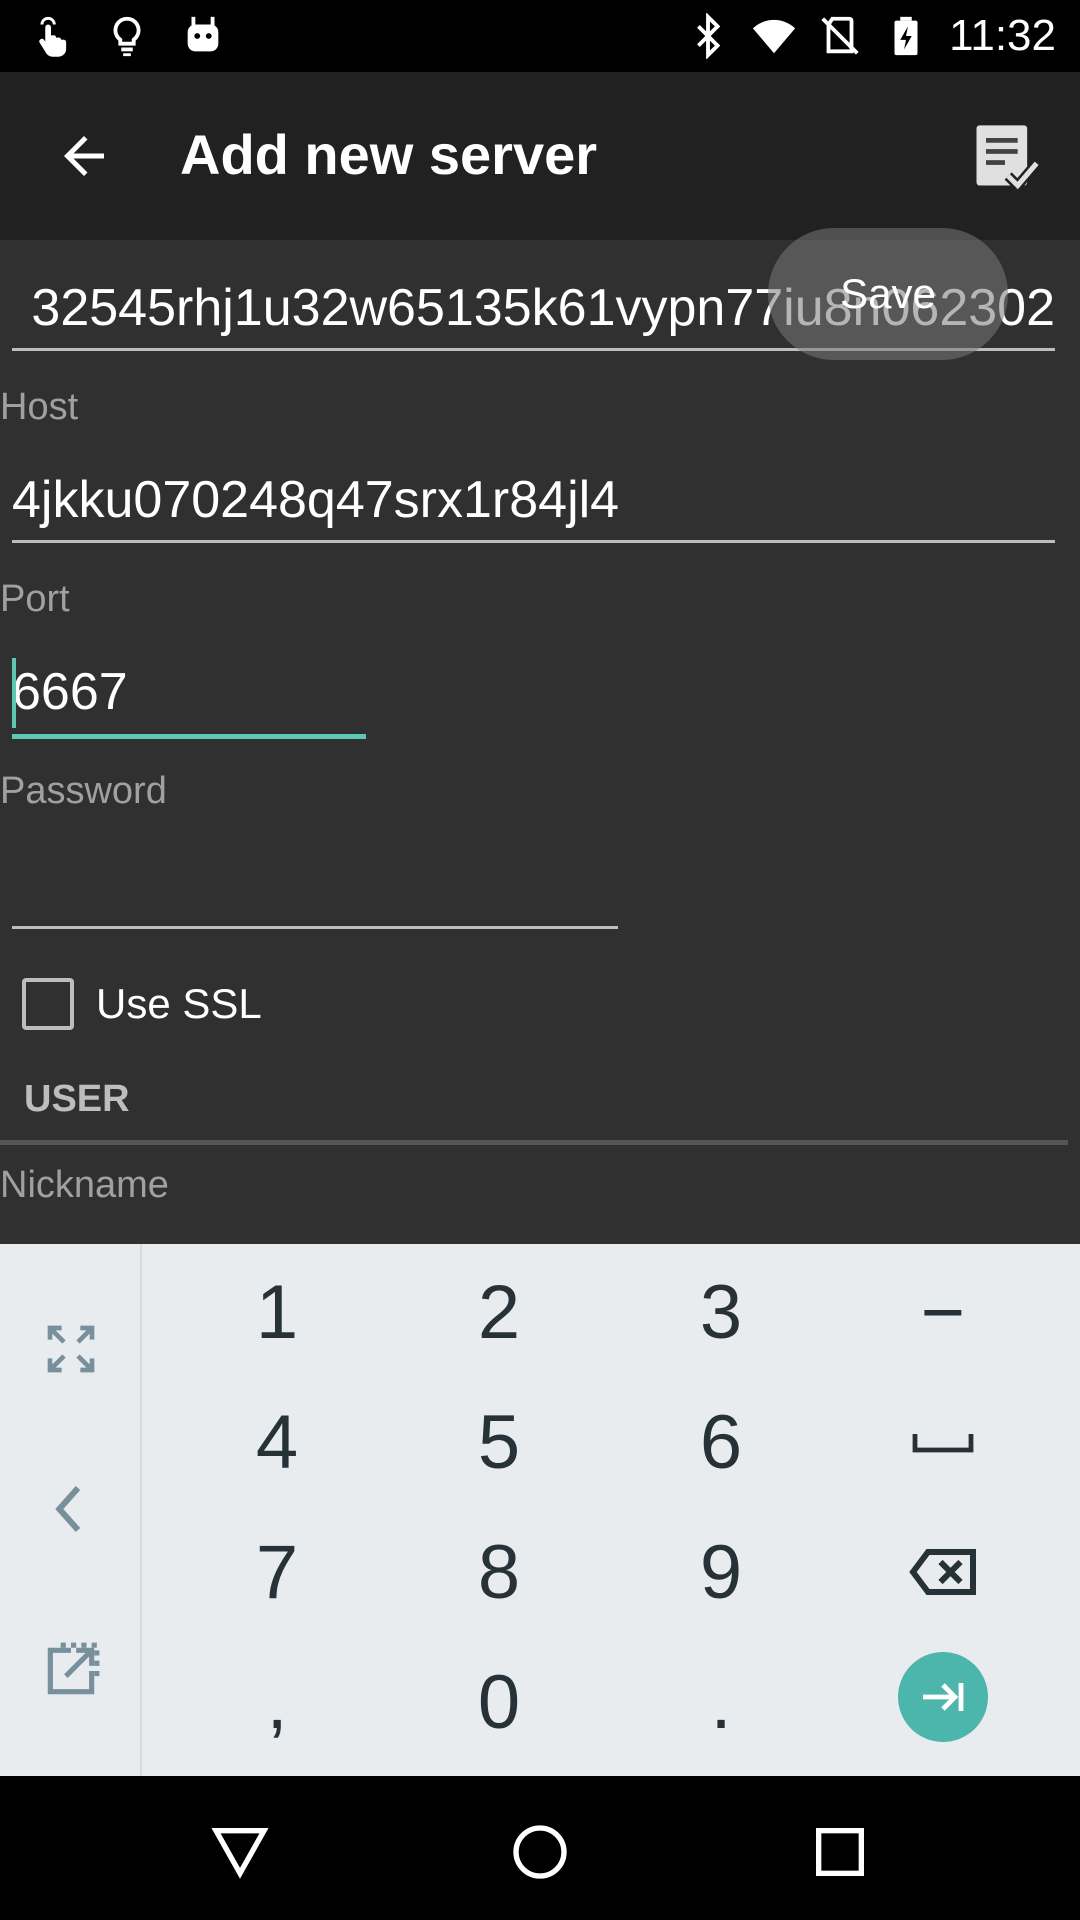  I want to click on expand-icon, so click(71, 1349).